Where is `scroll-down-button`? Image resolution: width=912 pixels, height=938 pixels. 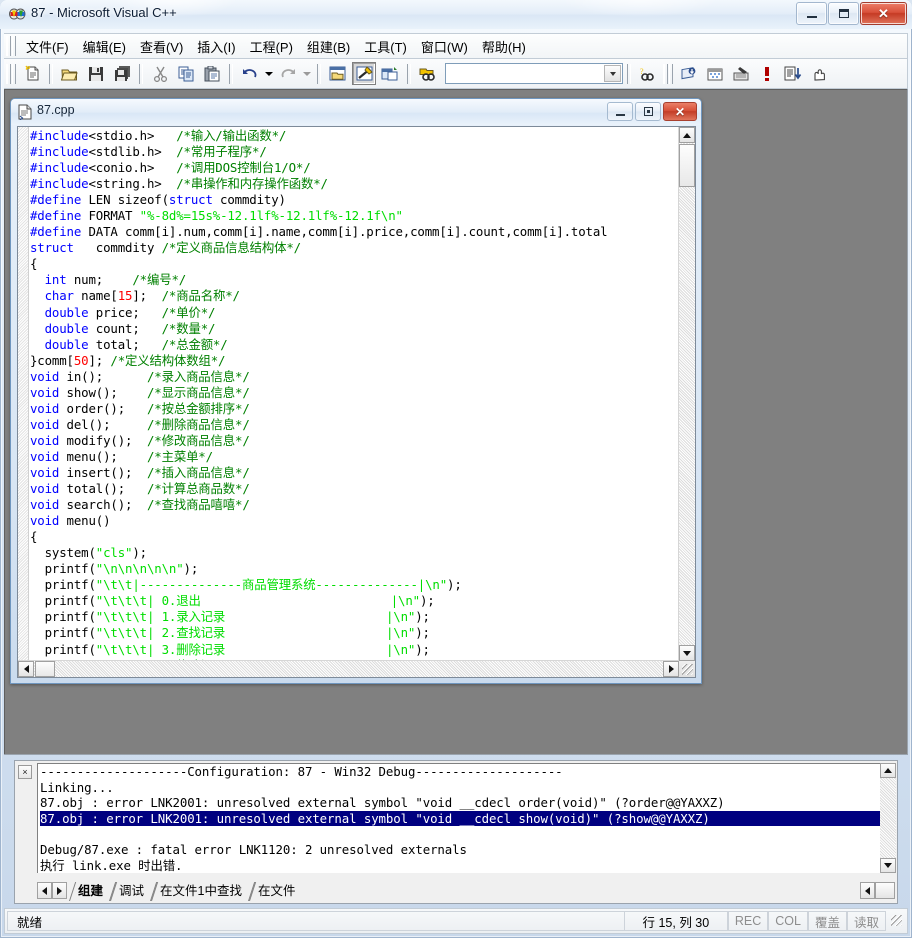 scroll-down-button is located at coordinates (687, 653).